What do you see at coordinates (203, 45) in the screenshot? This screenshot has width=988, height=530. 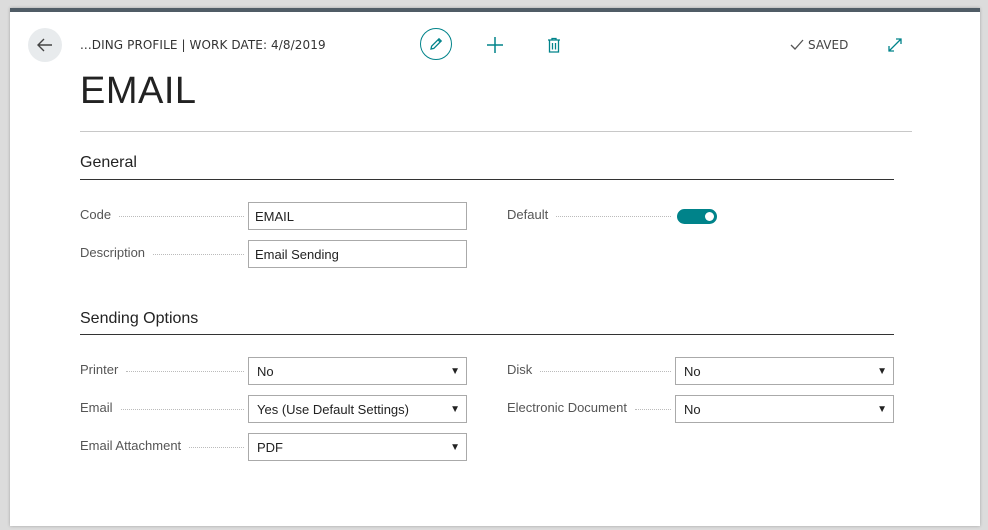 I see `breadcrumb: ...DING PROFILE | WORK DATE: 4/8/2019` at bounding box center [203, 45].